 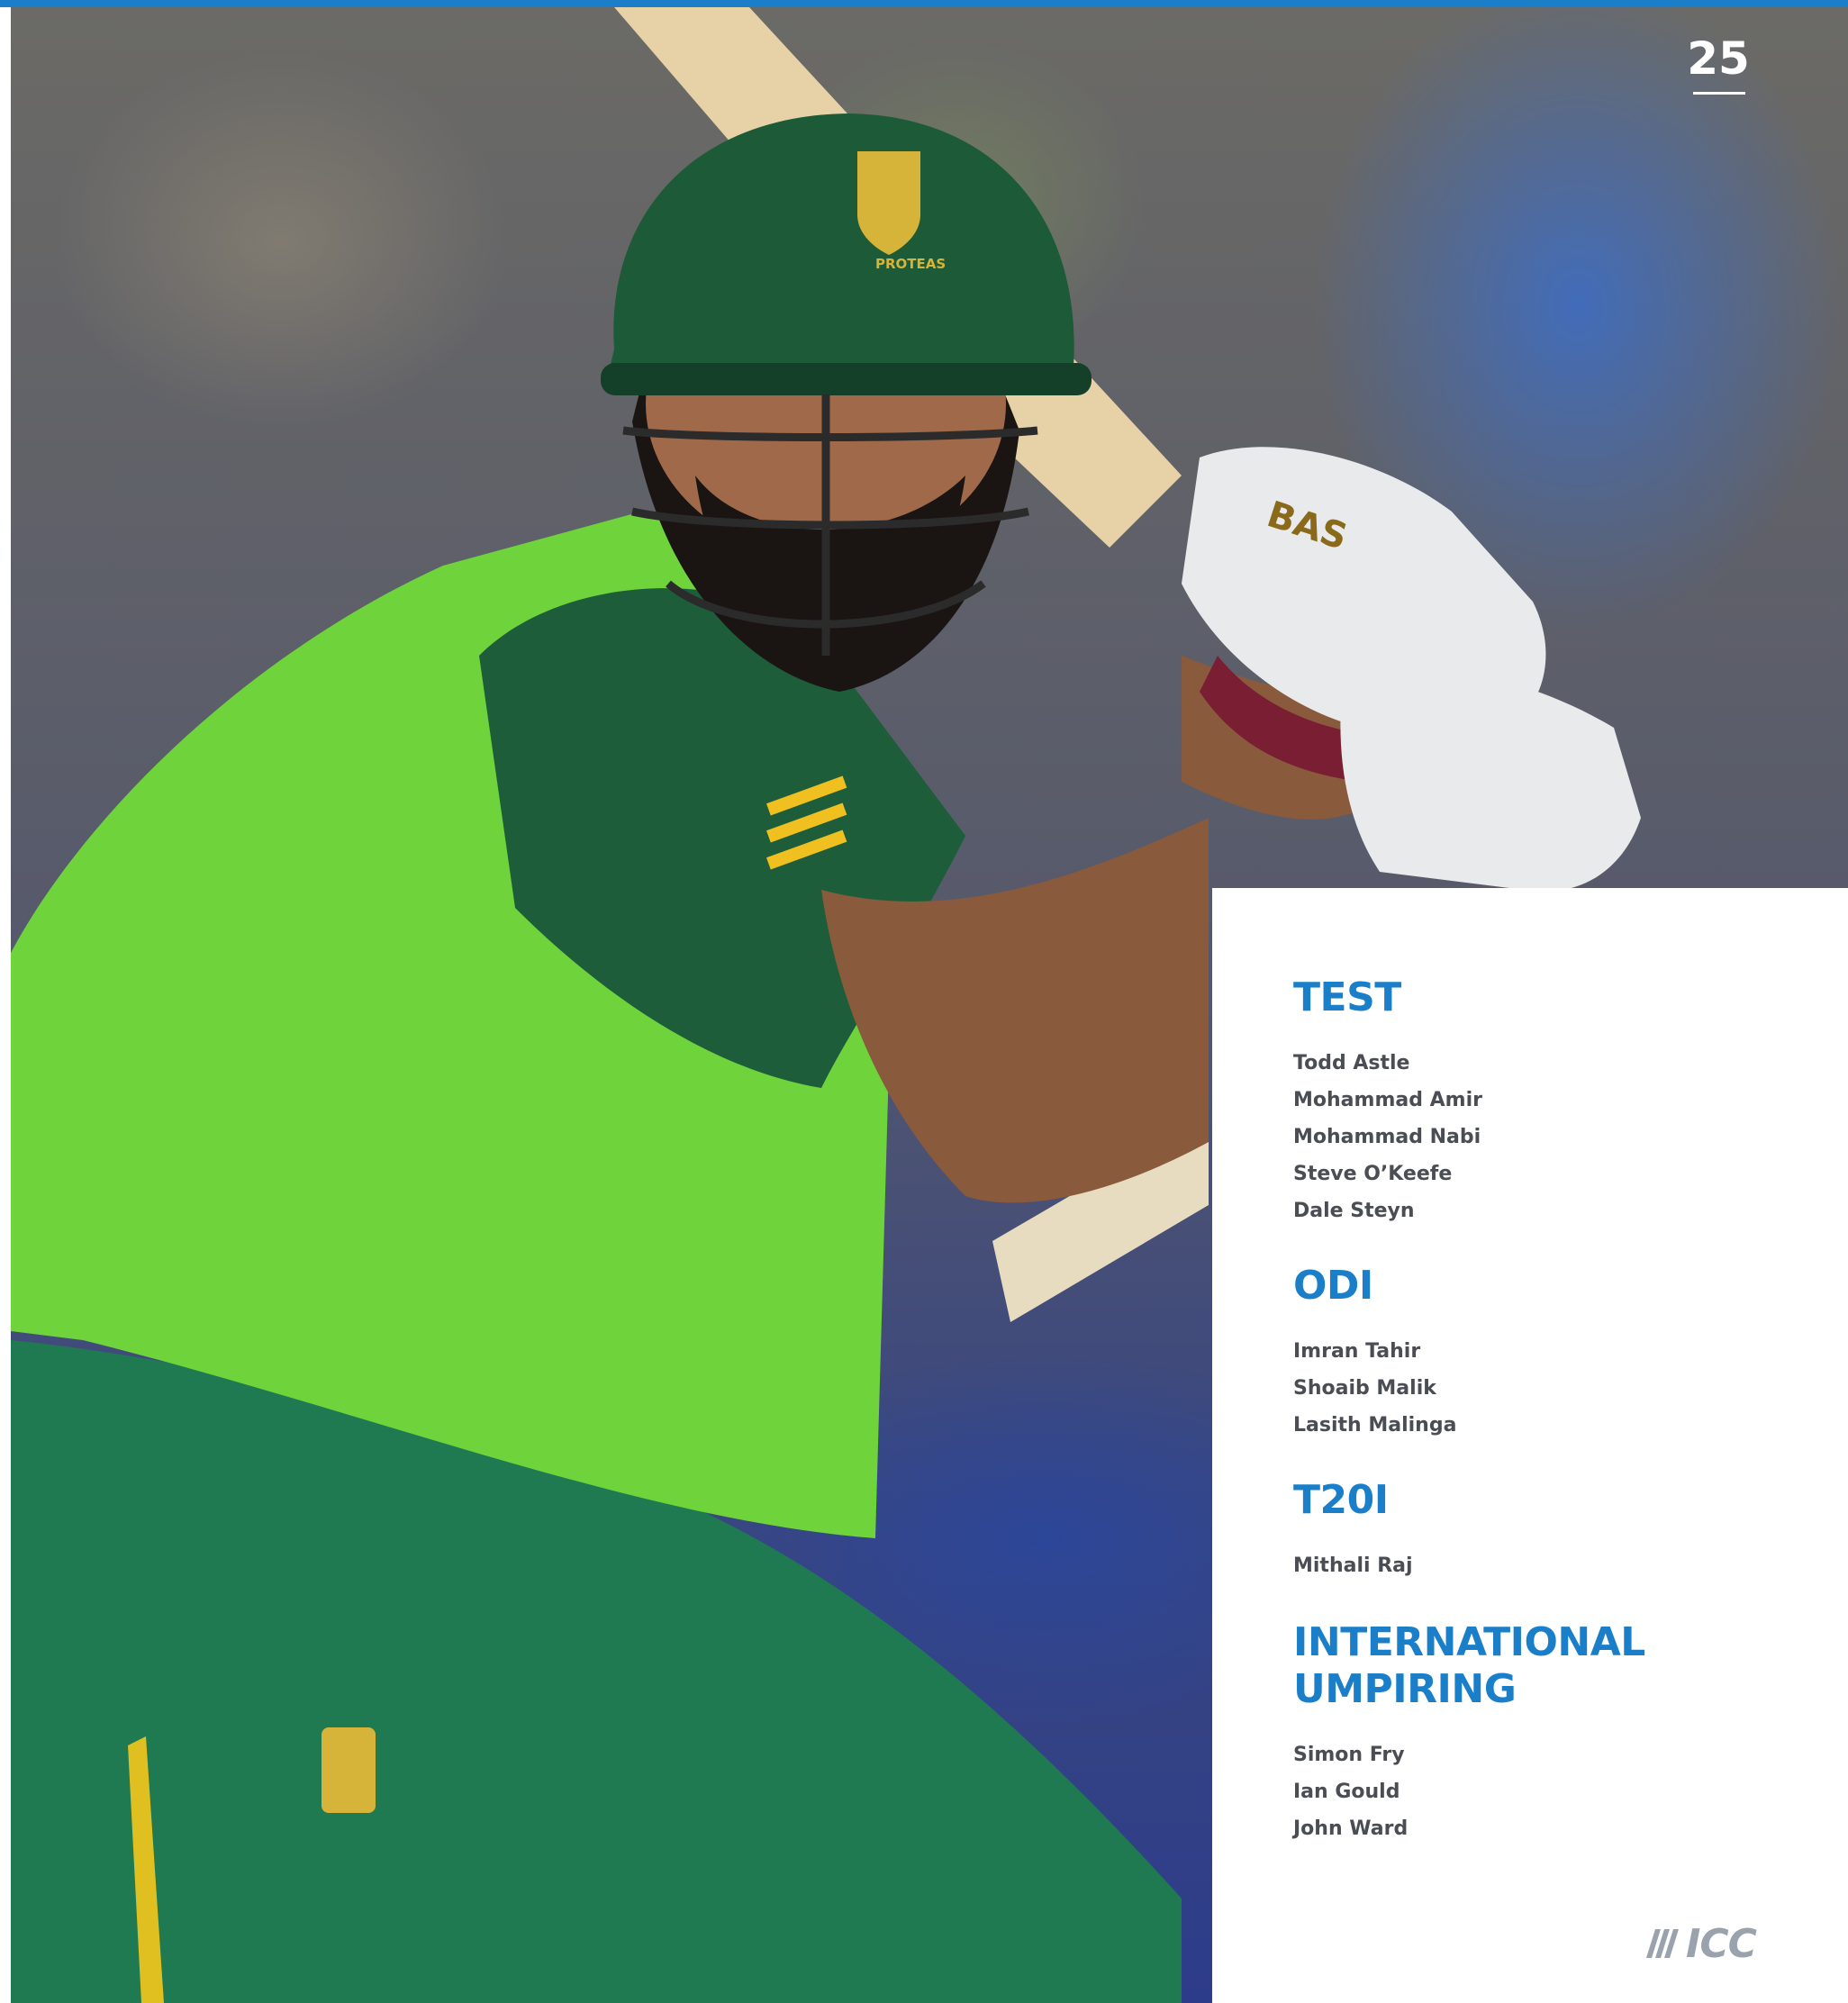 What do you see at coordinates (844, 253) in the screenshot?
I see `helmet` at bounding box center [844, 253].